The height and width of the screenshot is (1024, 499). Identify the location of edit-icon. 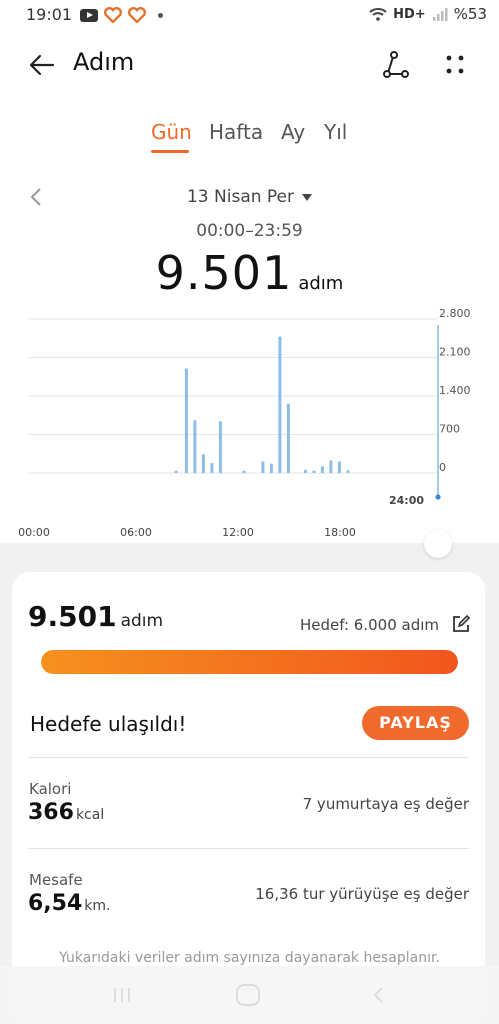
(461, 624).